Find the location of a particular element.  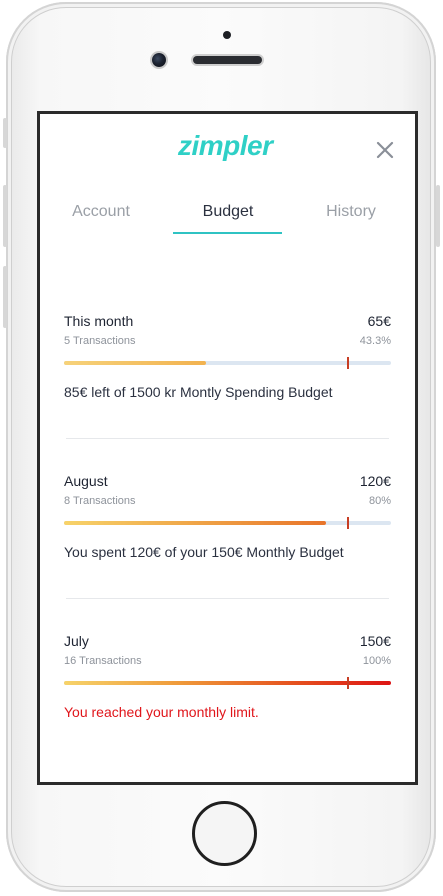

mute-switch is located at coordinates (5, 133).